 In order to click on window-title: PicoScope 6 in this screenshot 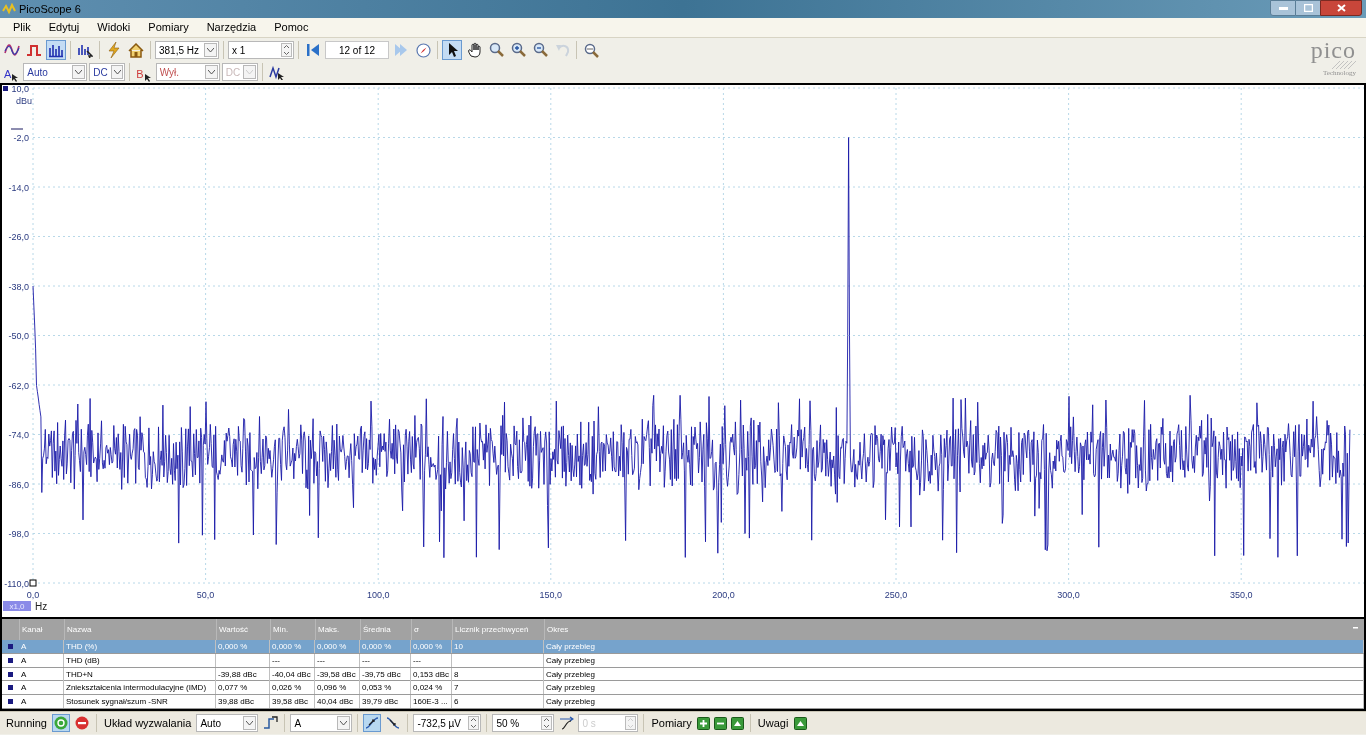, I will do `click(50, 9)`.